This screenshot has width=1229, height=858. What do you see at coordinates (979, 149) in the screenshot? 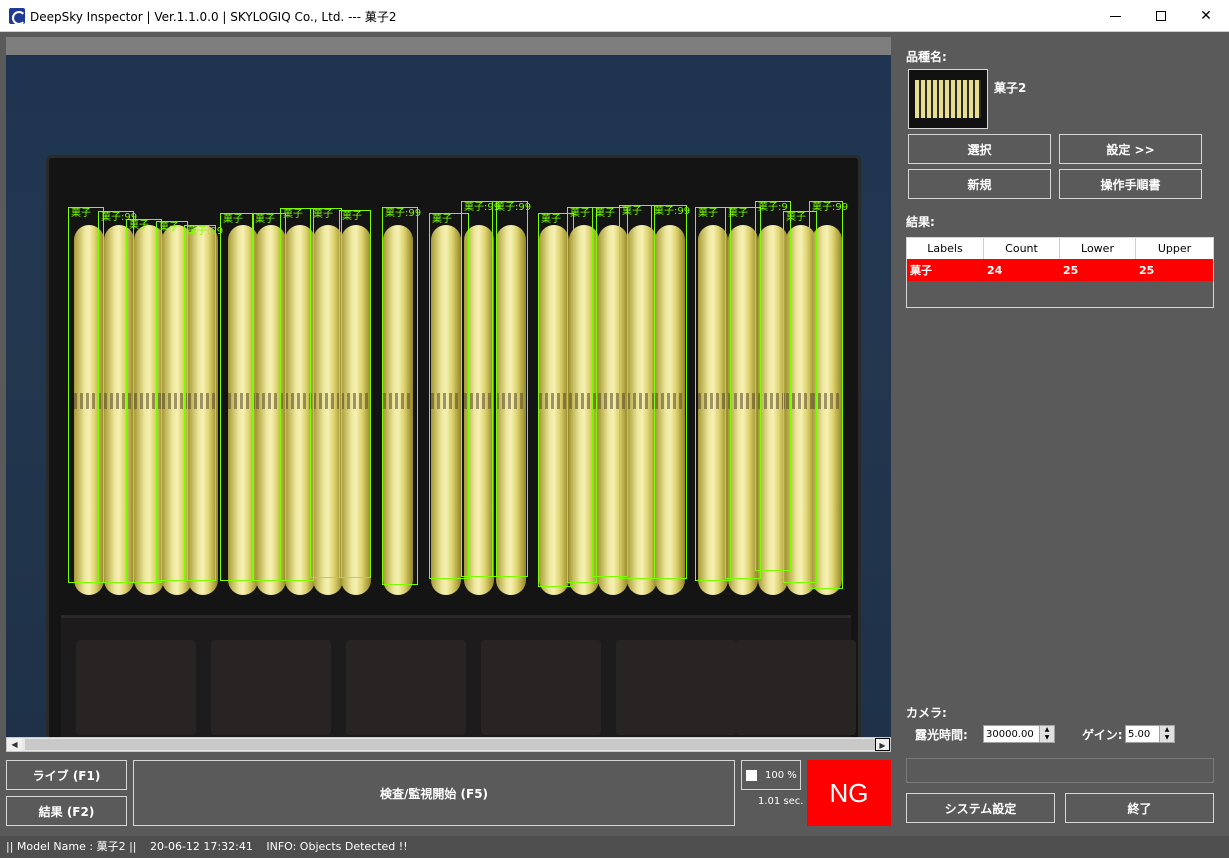
I see `select-button: 選択` at bounding box center [979, 149].